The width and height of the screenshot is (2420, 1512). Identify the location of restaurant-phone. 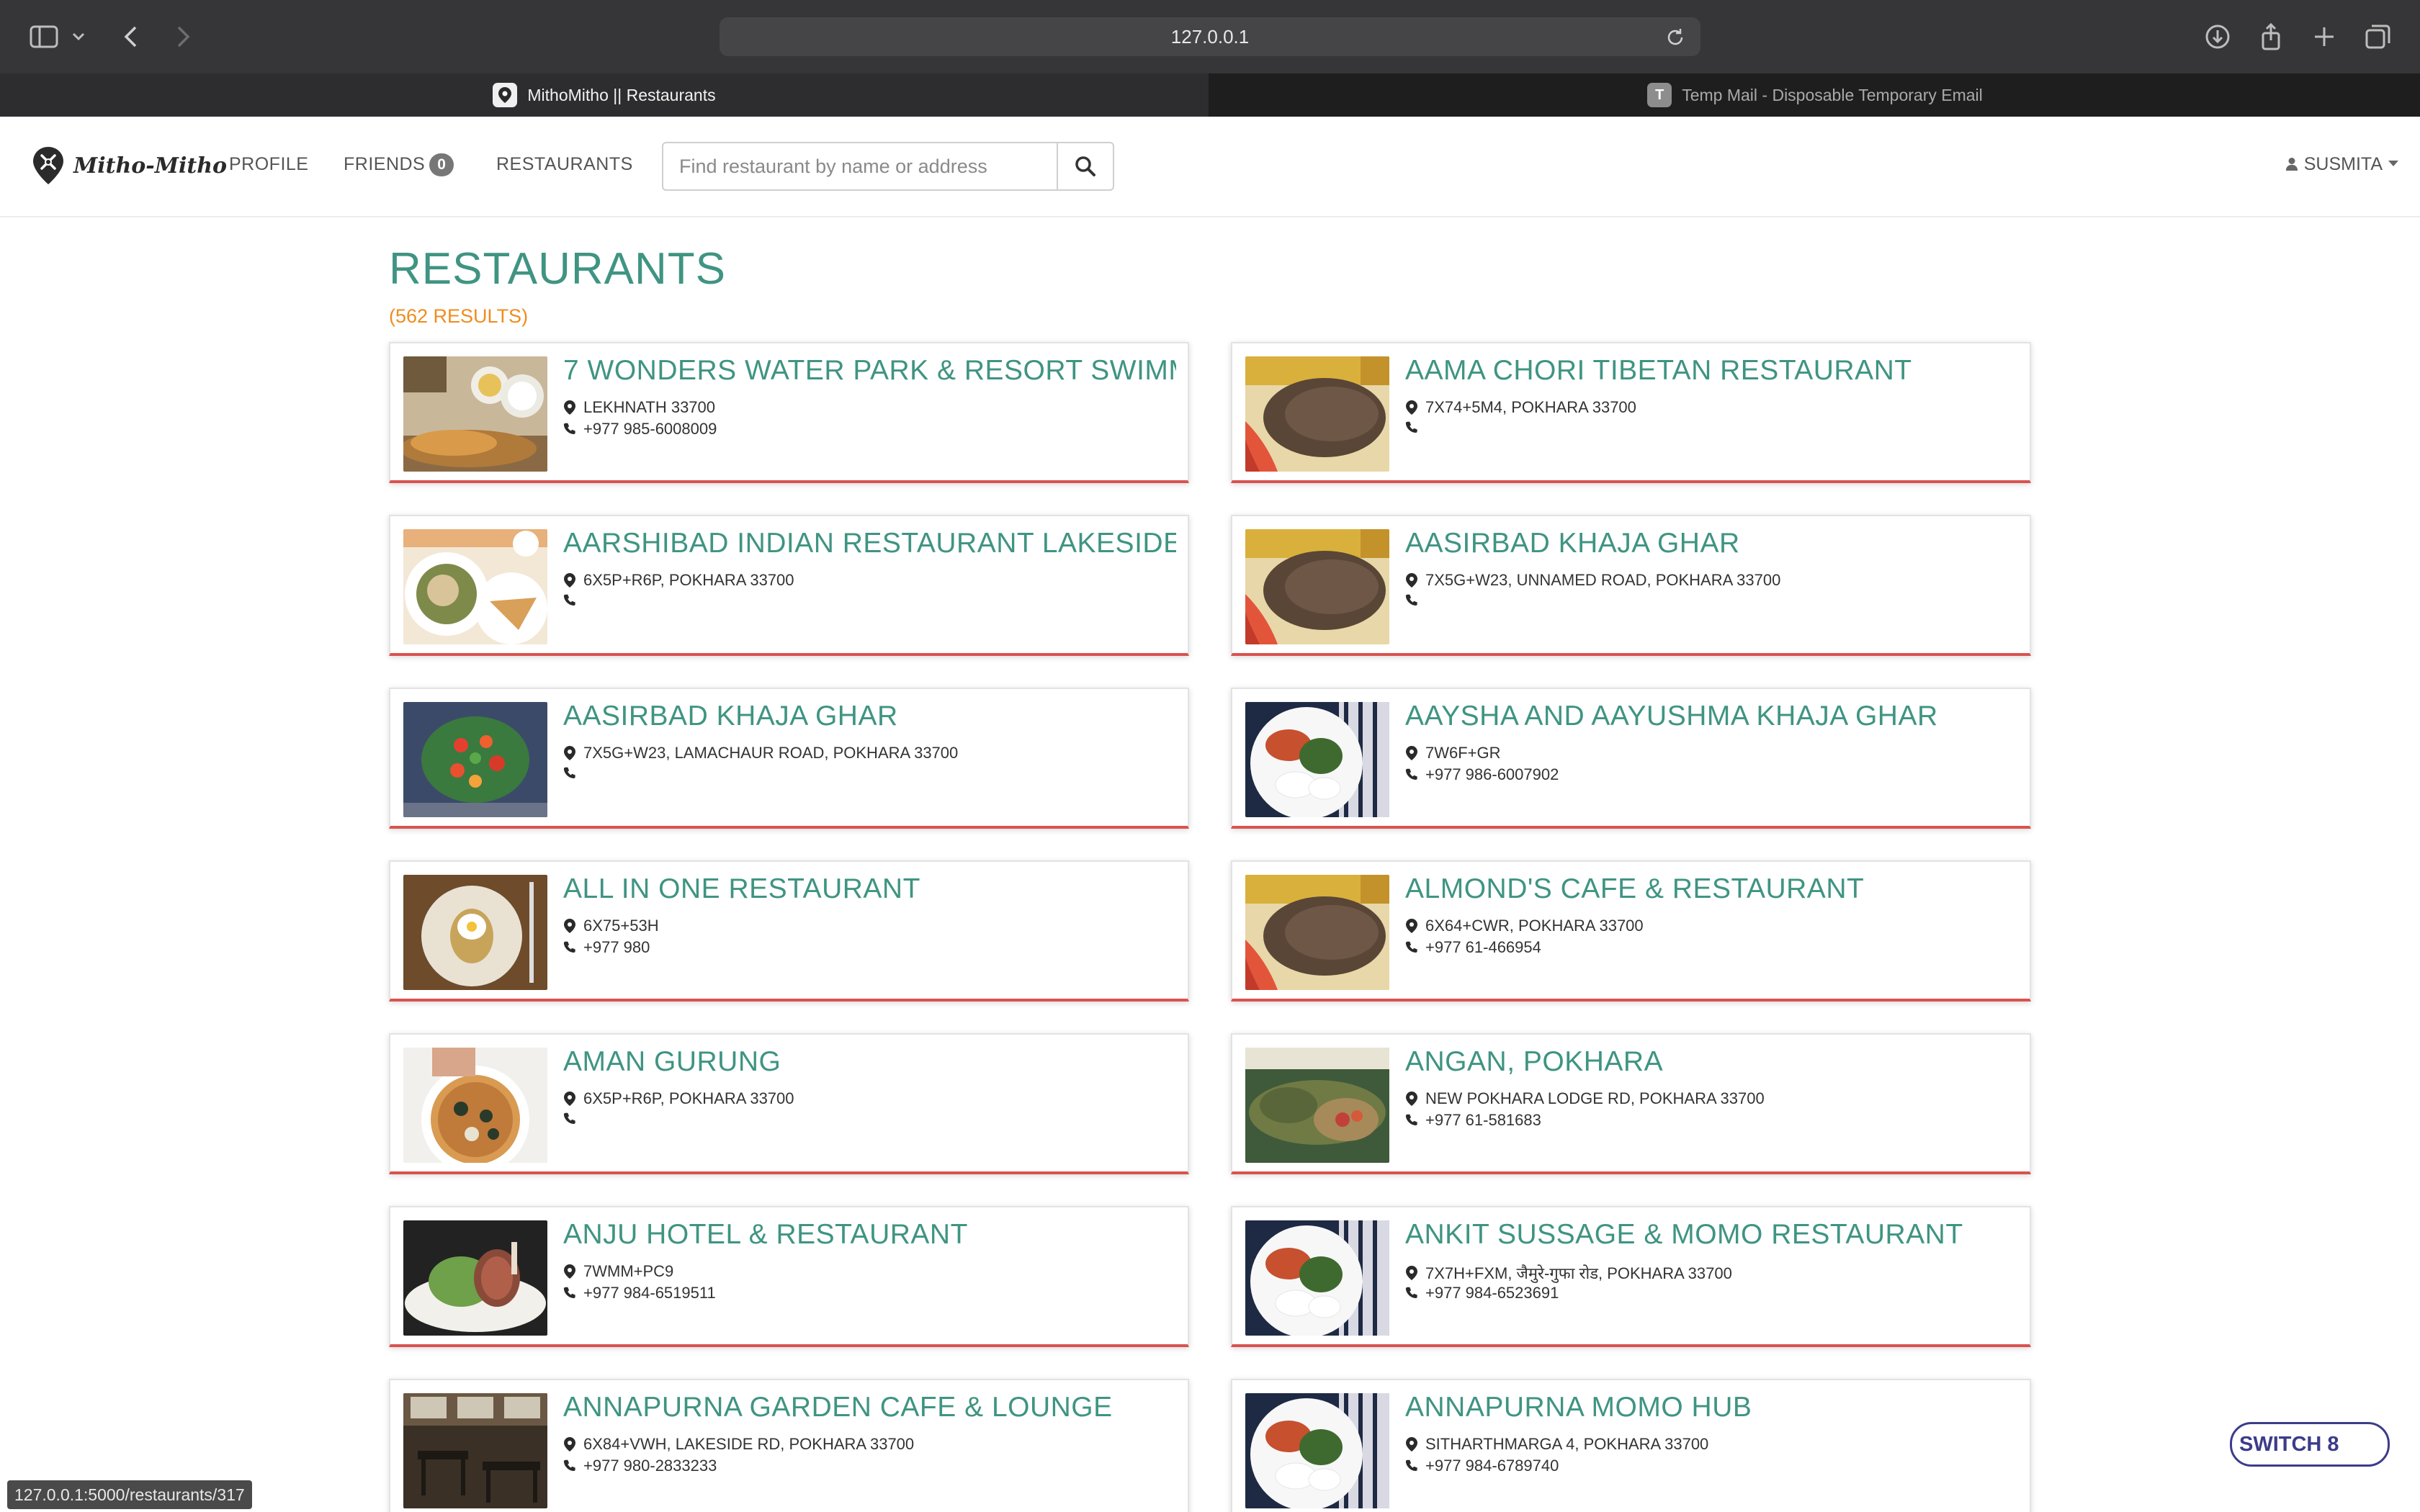
(1415, 600).